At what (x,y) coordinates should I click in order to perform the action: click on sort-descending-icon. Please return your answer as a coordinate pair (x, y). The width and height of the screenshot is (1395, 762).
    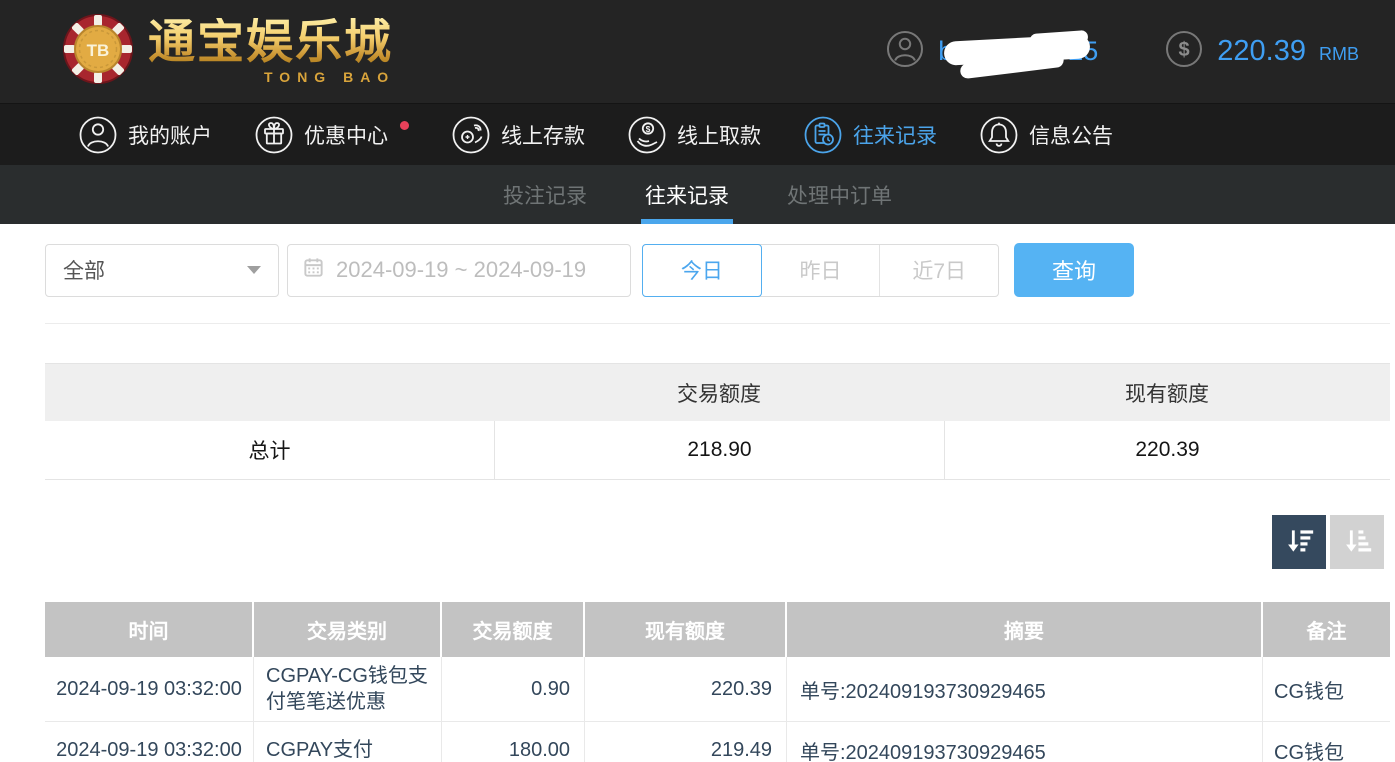
    Looking at the image, I should click on (1299, 542).